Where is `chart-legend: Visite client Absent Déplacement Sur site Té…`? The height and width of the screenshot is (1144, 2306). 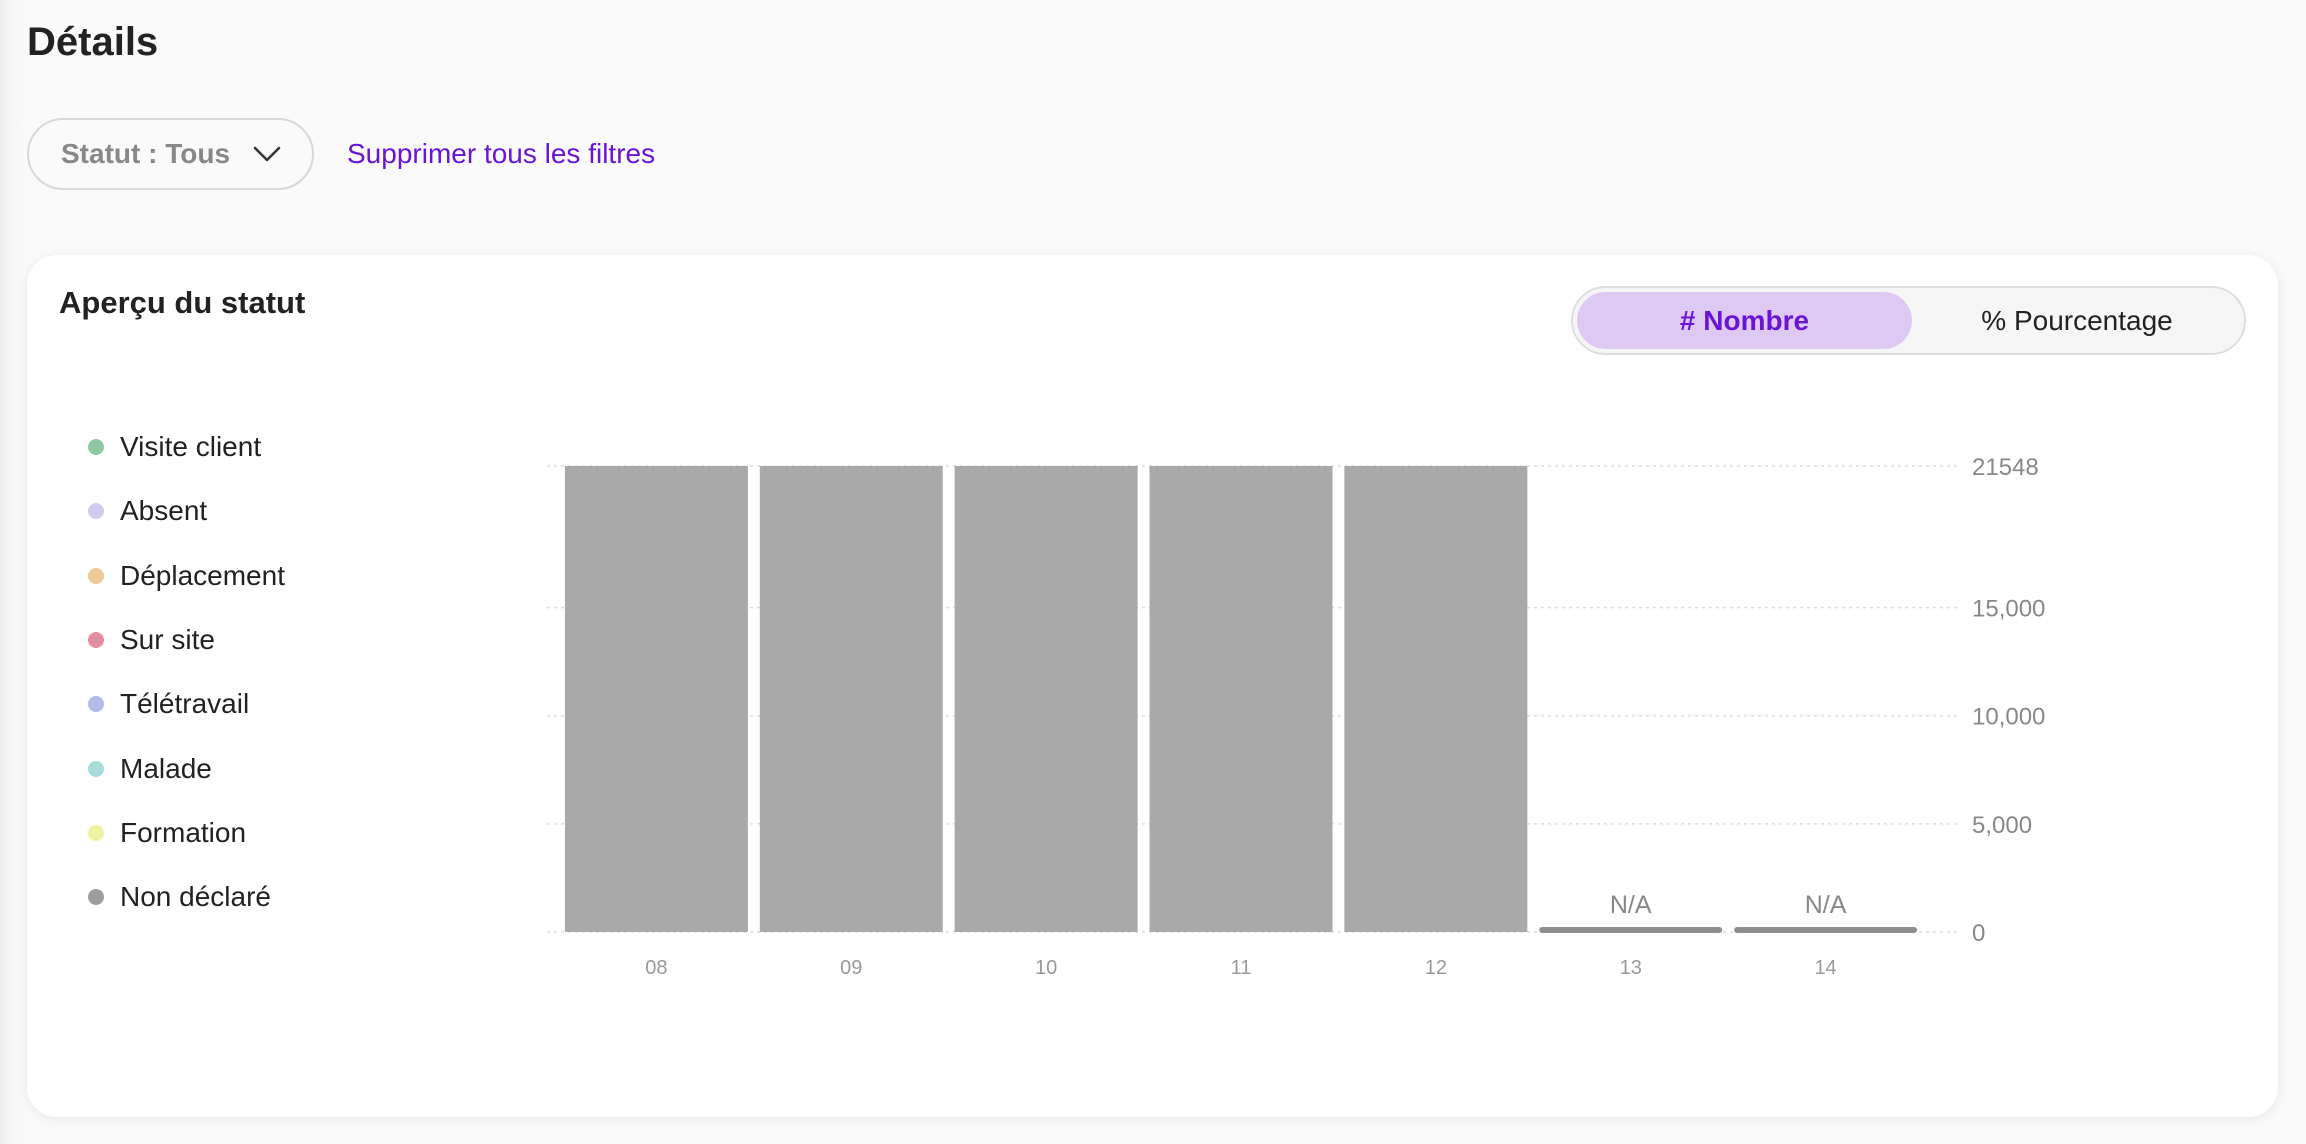 chart-legend: Visite client Absent Déplacement Sur site Té… is located at coordinates (186, 672).